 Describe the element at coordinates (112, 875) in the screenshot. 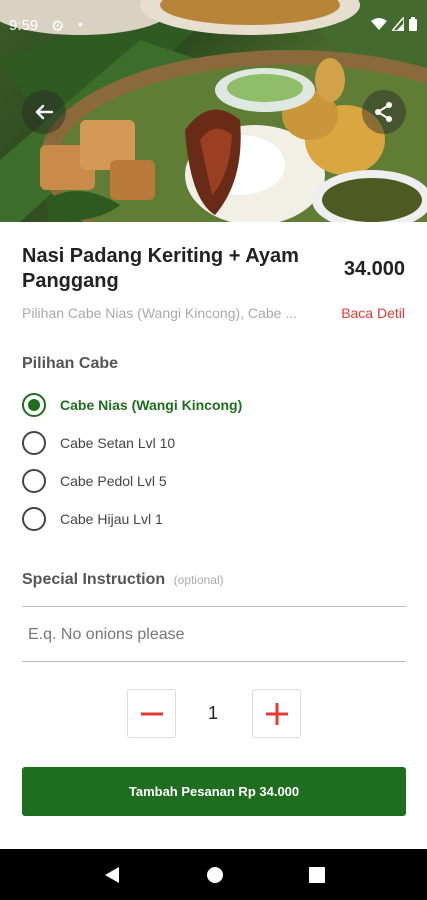

I see `nav-back-icon` at that location.